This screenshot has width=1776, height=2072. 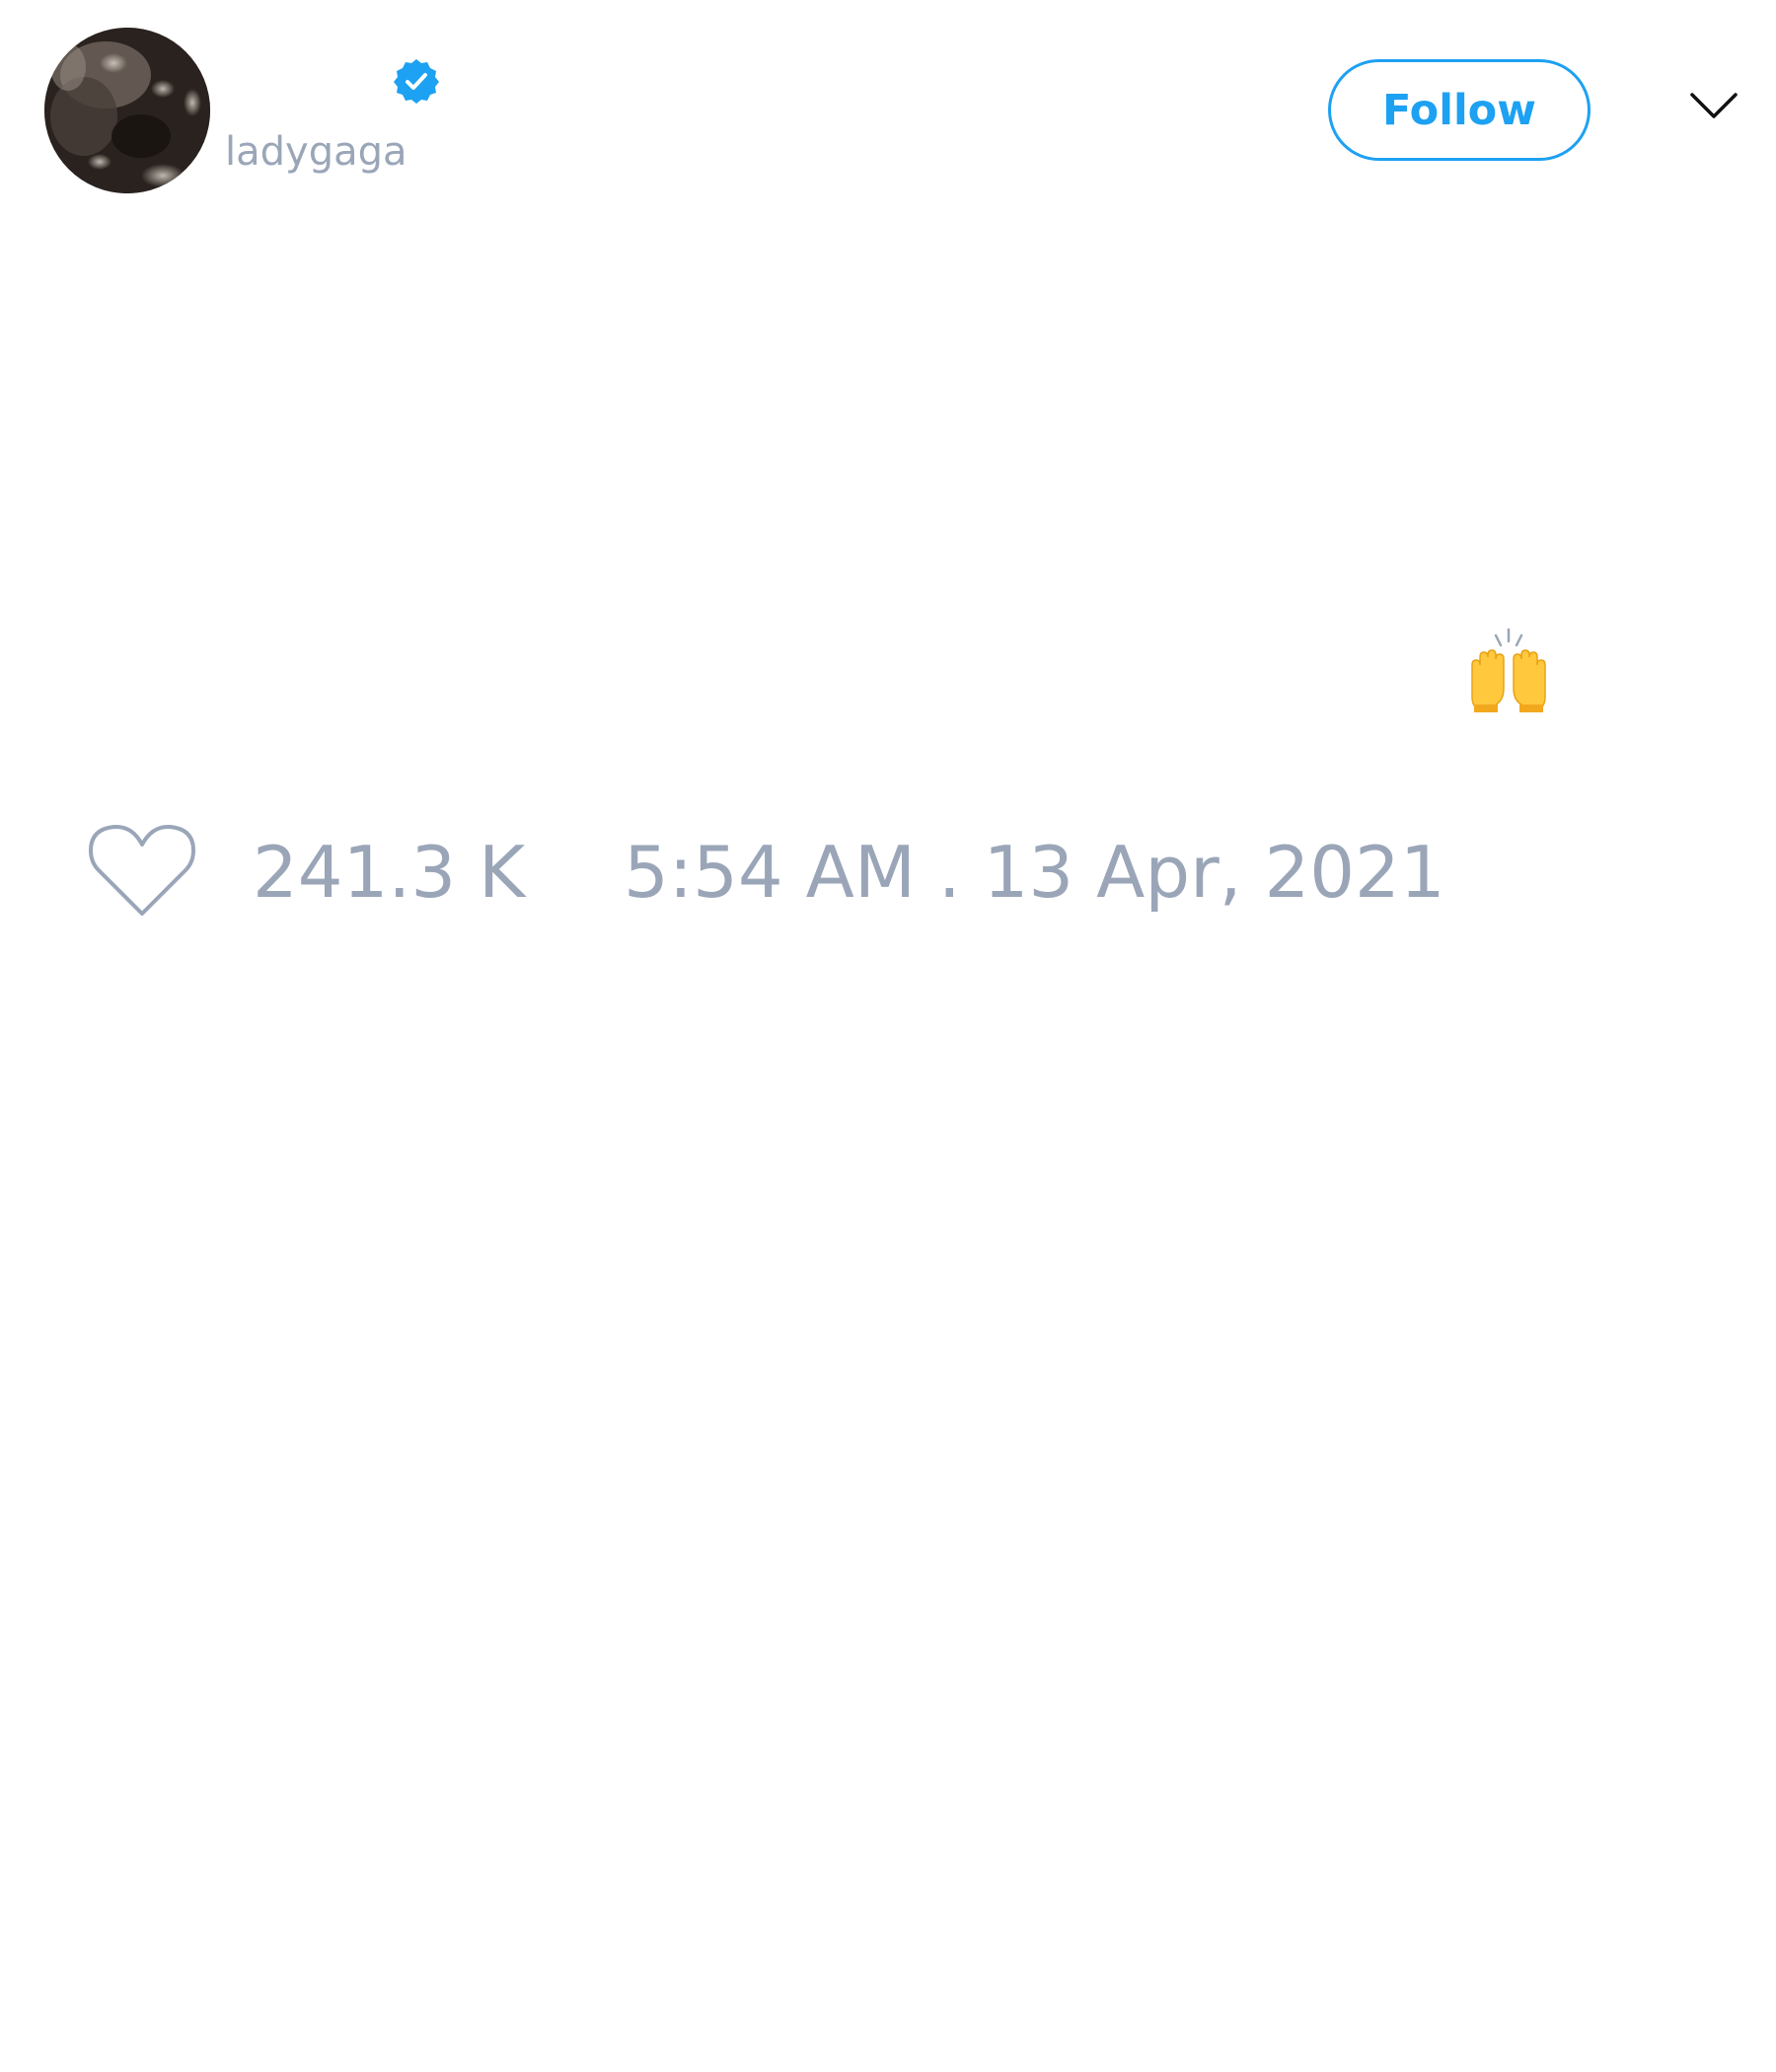 I want to click on avatar-image, so click(x=127, y=111).